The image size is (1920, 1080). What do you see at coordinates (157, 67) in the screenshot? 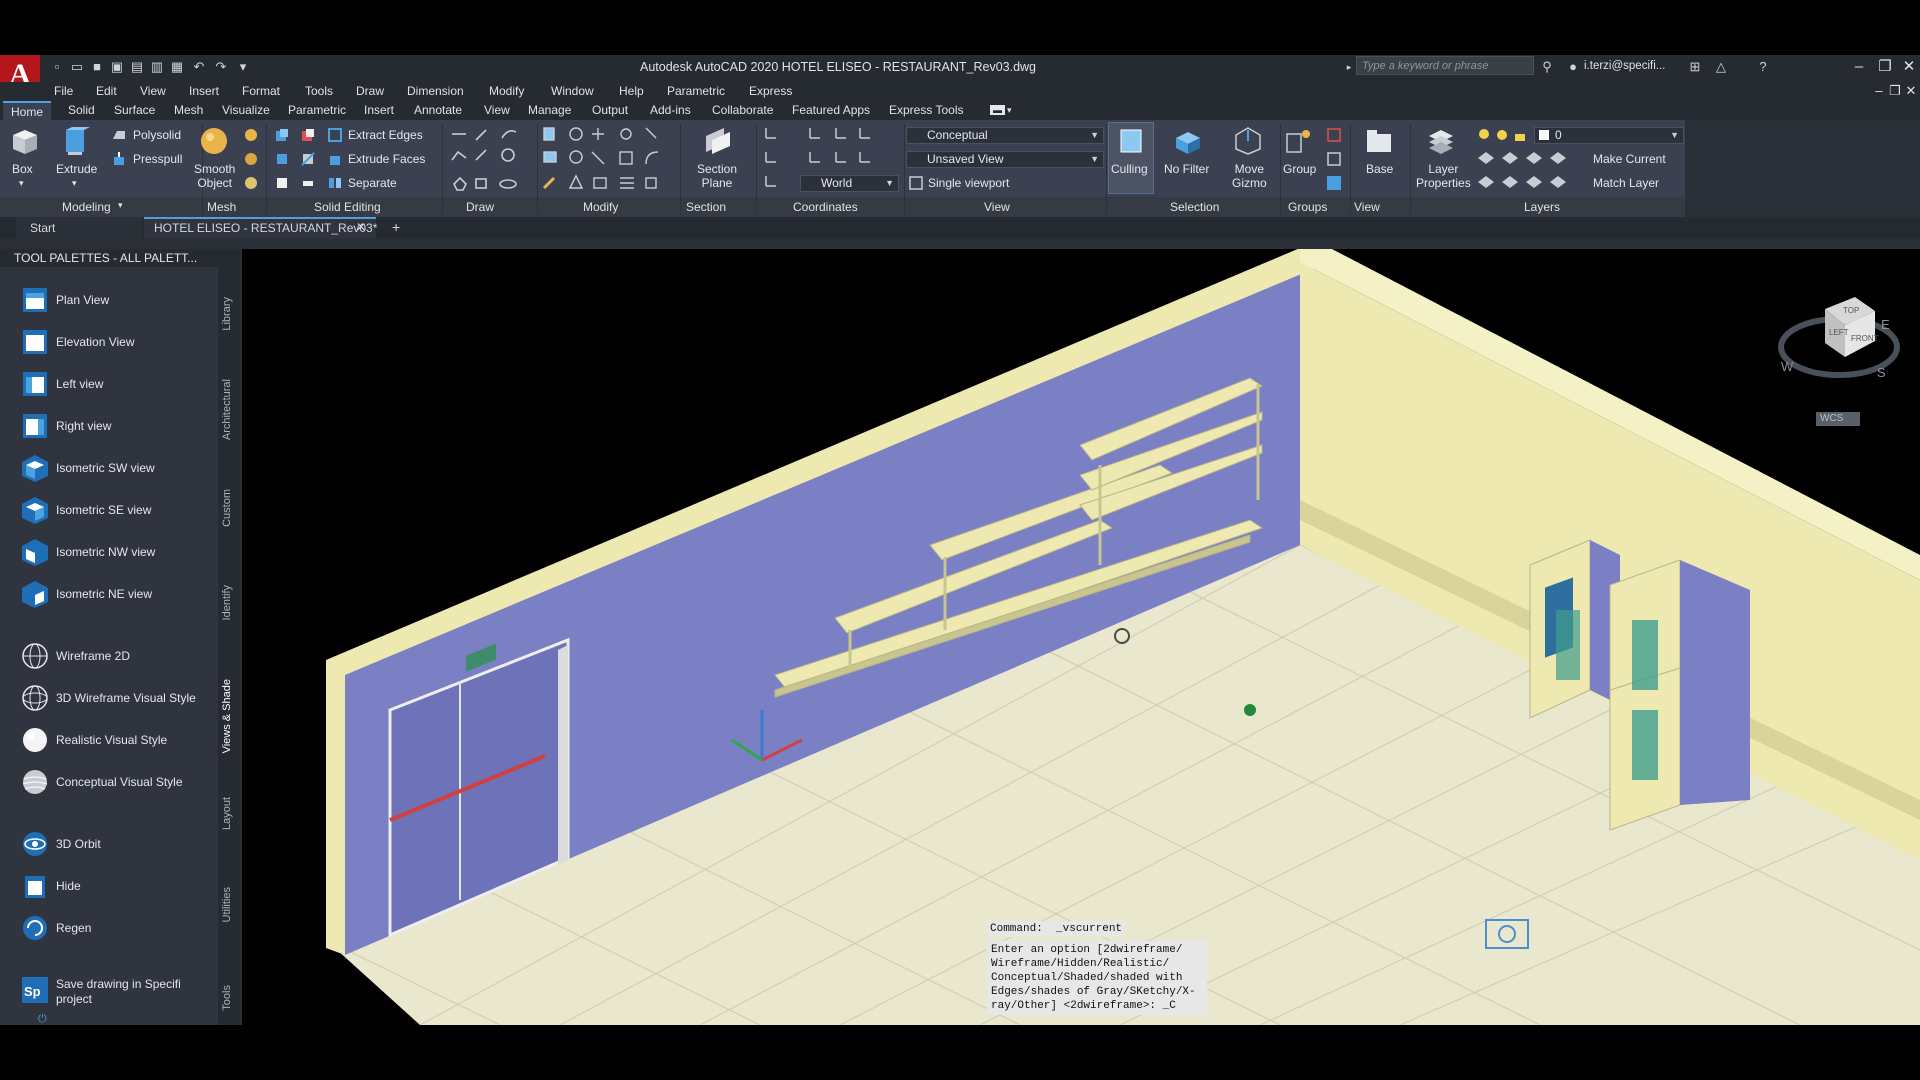
I see `plot-icon: ▥` at bounding box center [157, 67].